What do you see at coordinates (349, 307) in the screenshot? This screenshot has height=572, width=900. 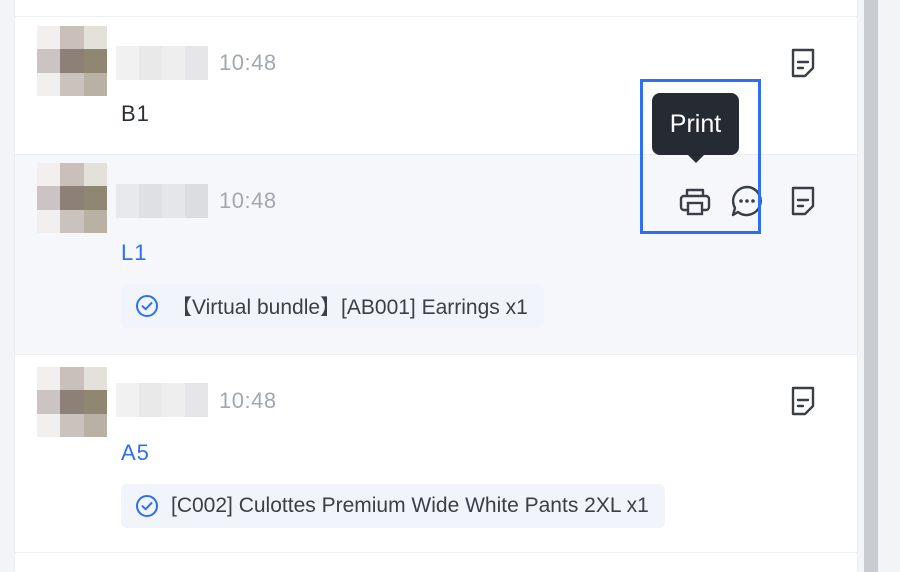 I see `order-item-text: 【Virtual bundle】[AB001] Earrings x1` at bounding box center [349, 307].